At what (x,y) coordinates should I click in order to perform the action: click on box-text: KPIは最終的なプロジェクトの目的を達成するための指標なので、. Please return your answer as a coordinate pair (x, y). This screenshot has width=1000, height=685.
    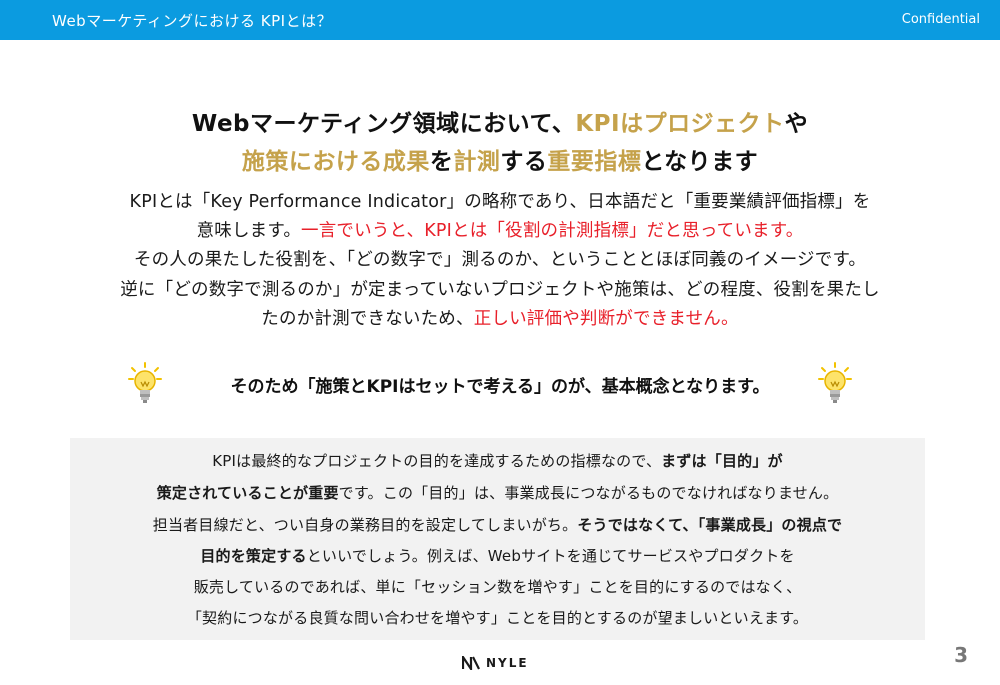
    Looking at the image, I should click on (437, 461).